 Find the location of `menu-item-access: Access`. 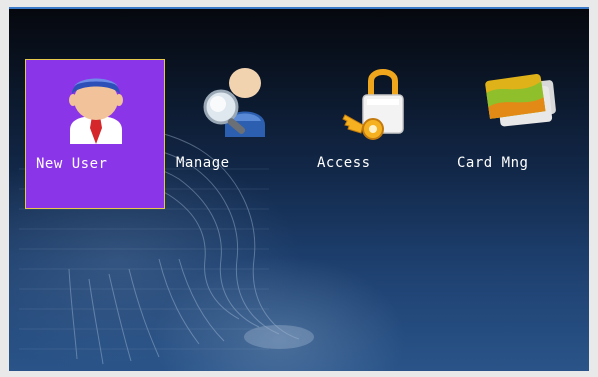

menu-item-access: Access is located at coordinates (377, 134).